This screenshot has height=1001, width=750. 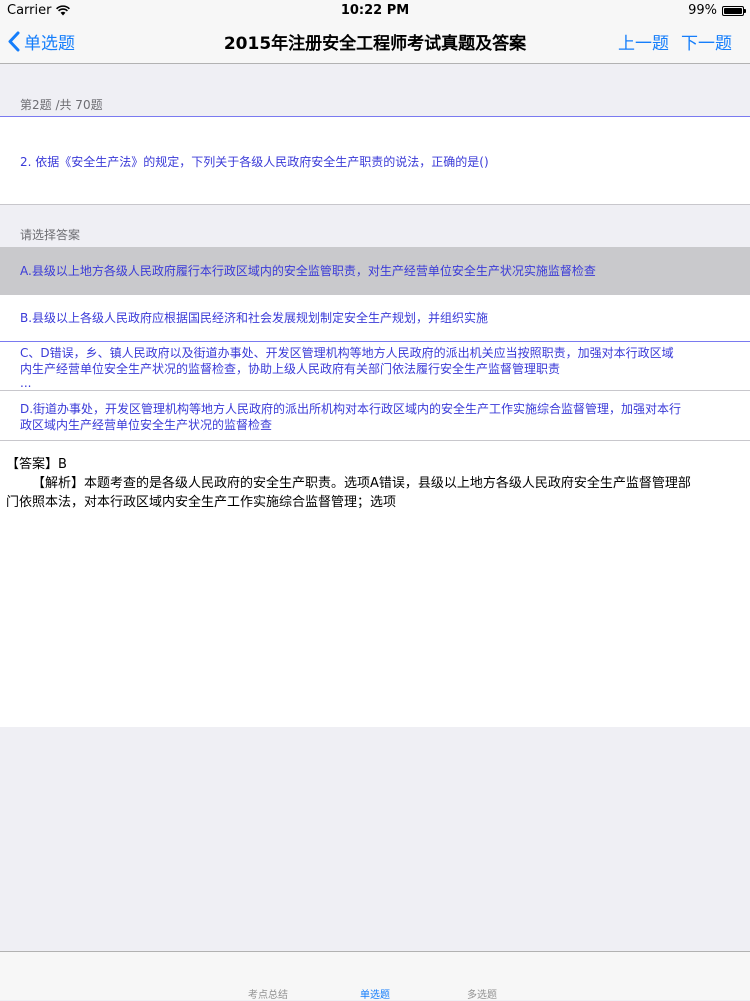 What do you see at coordinates (50, 235) in the screenshot?
I see `answers-header: 请选择答案` at bounding box center [50, 235].